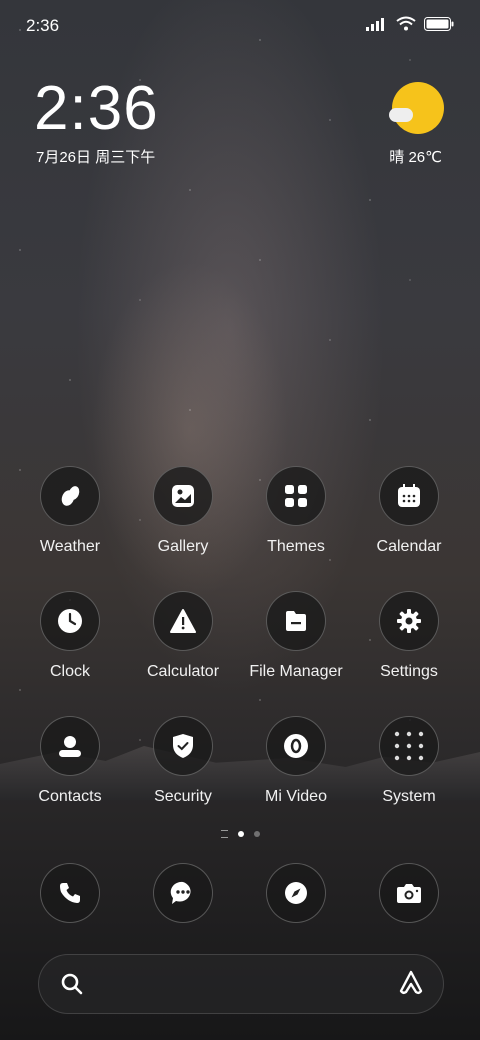 The image size is (480, 1040). I want to click on dock-browser, so click(296, 893).